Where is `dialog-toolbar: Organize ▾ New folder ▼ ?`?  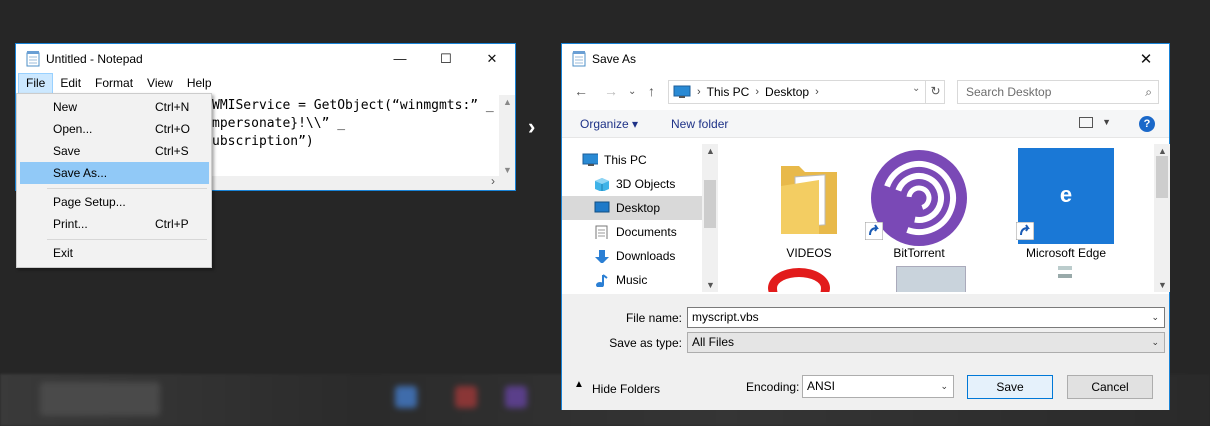
dialog-toolbar: Organize ▾ New folder ▼ ? is located at coordinates (865, 124).